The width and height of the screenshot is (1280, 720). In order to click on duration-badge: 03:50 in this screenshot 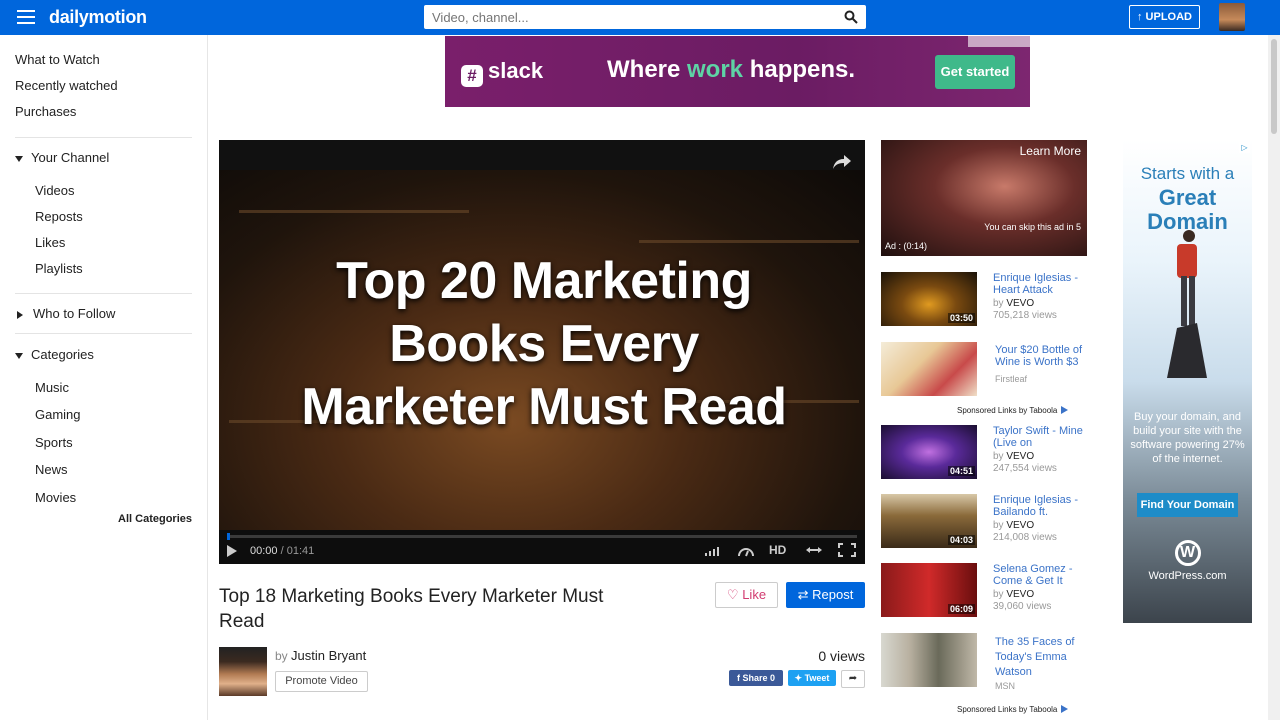, I will do `click(961, 318)`.